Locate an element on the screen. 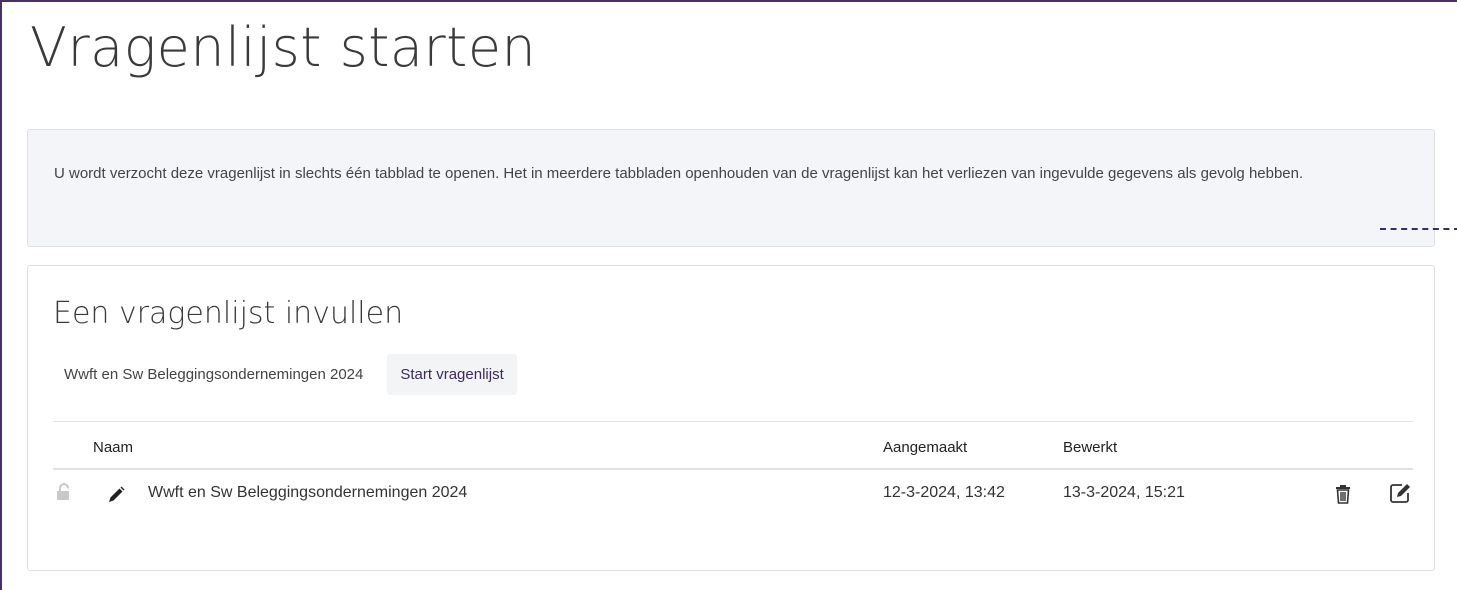 The width and height of the screenshot is (1457, 590). row-created: 12-3-2024, 13:42 is located at coordinates (944, 492).